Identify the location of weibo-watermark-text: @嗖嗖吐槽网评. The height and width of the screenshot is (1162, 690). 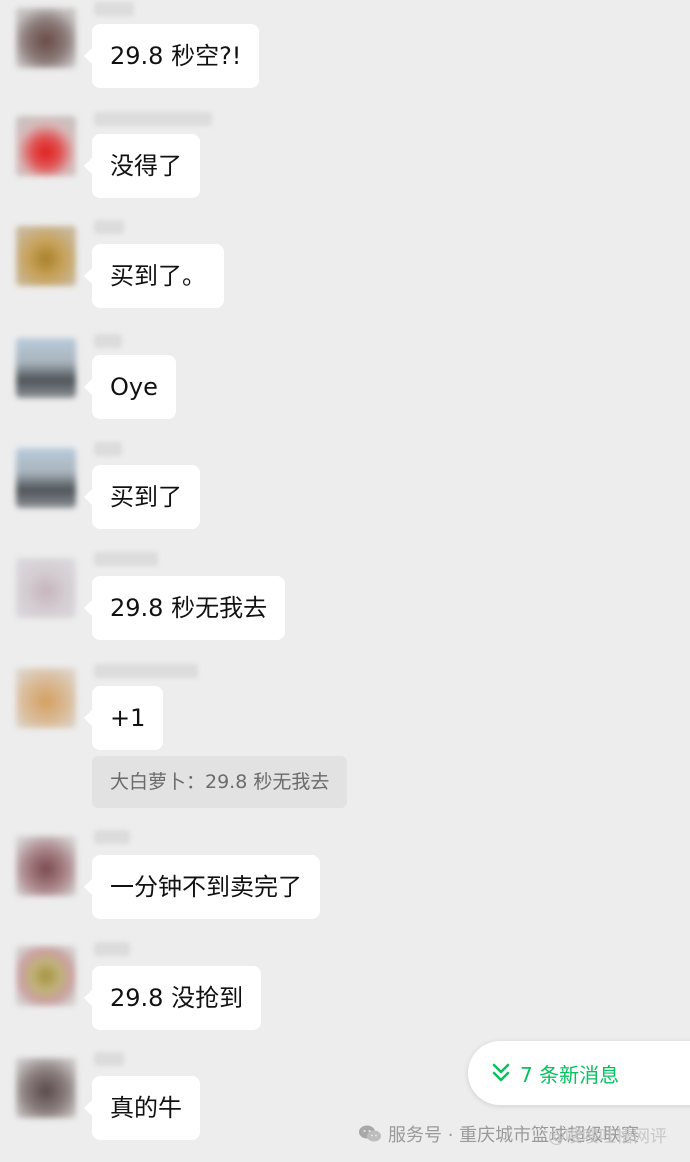
(607, 1136).